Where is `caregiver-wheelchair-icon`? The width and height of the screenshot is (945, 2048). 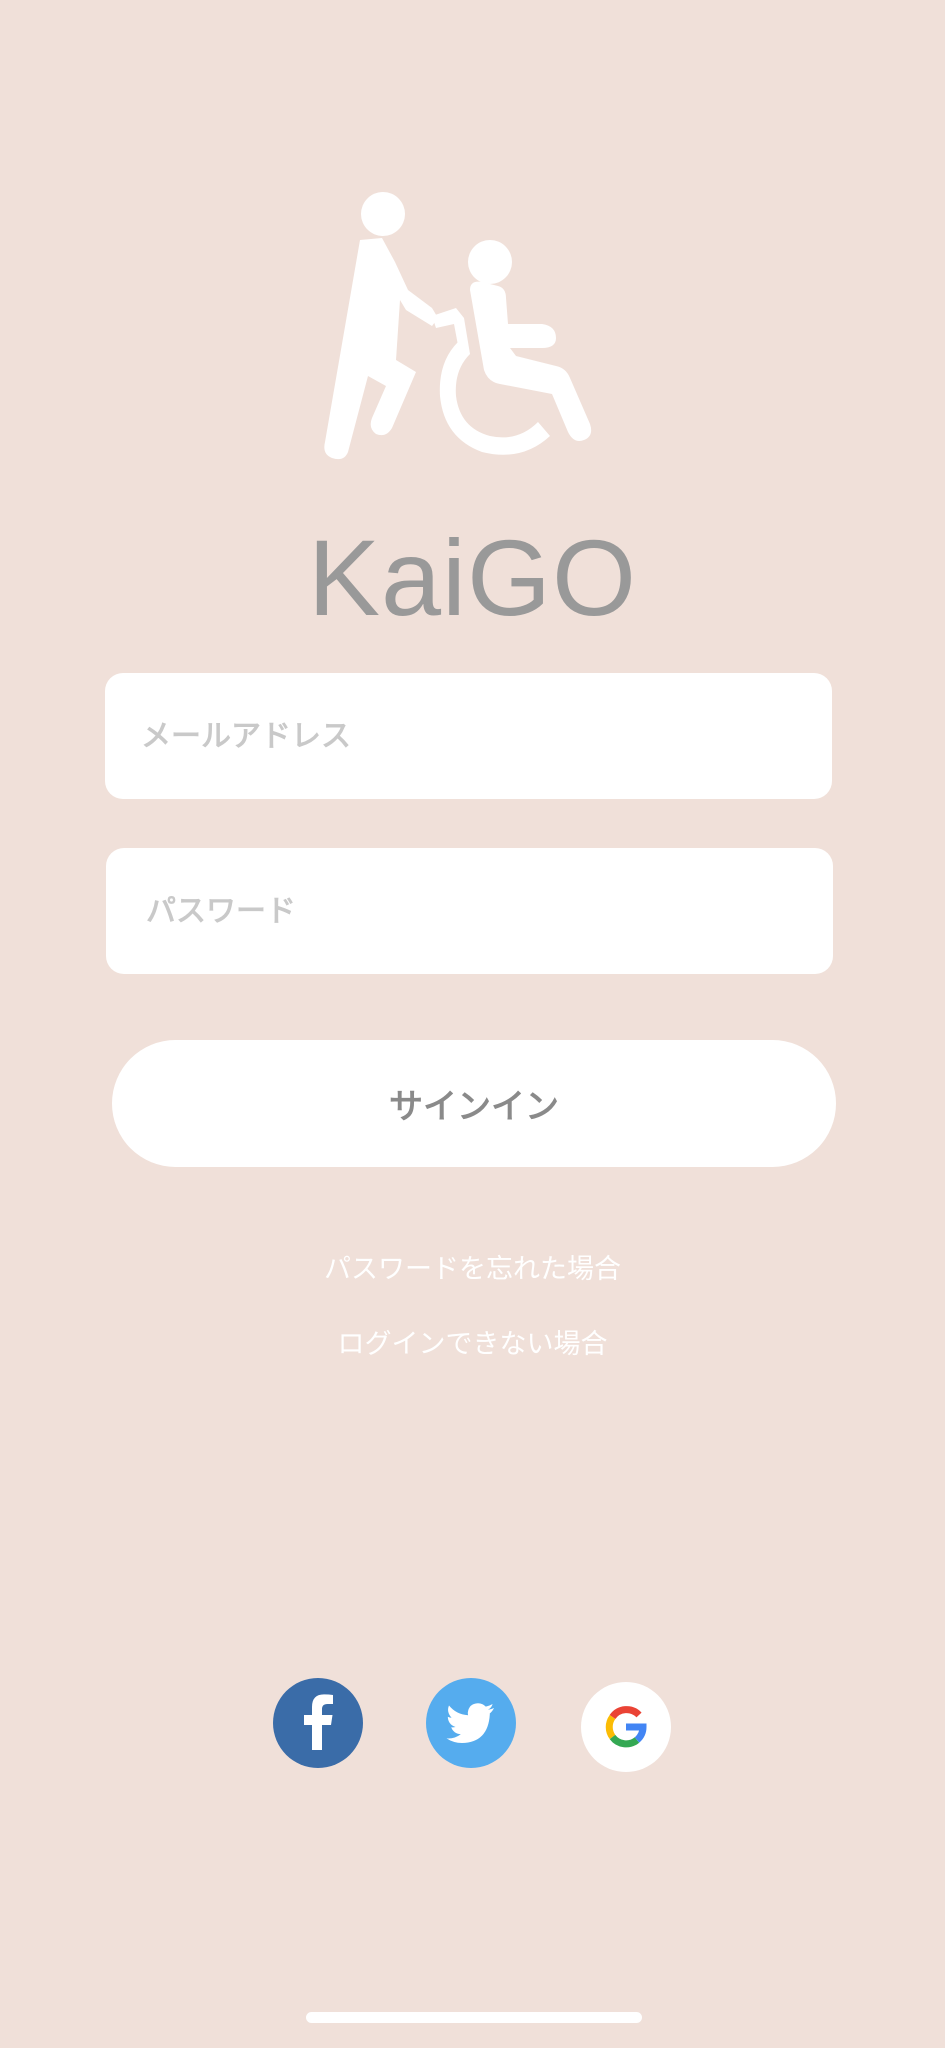
caregiver-wheelchair-icon is located at coordinates (458, 326).